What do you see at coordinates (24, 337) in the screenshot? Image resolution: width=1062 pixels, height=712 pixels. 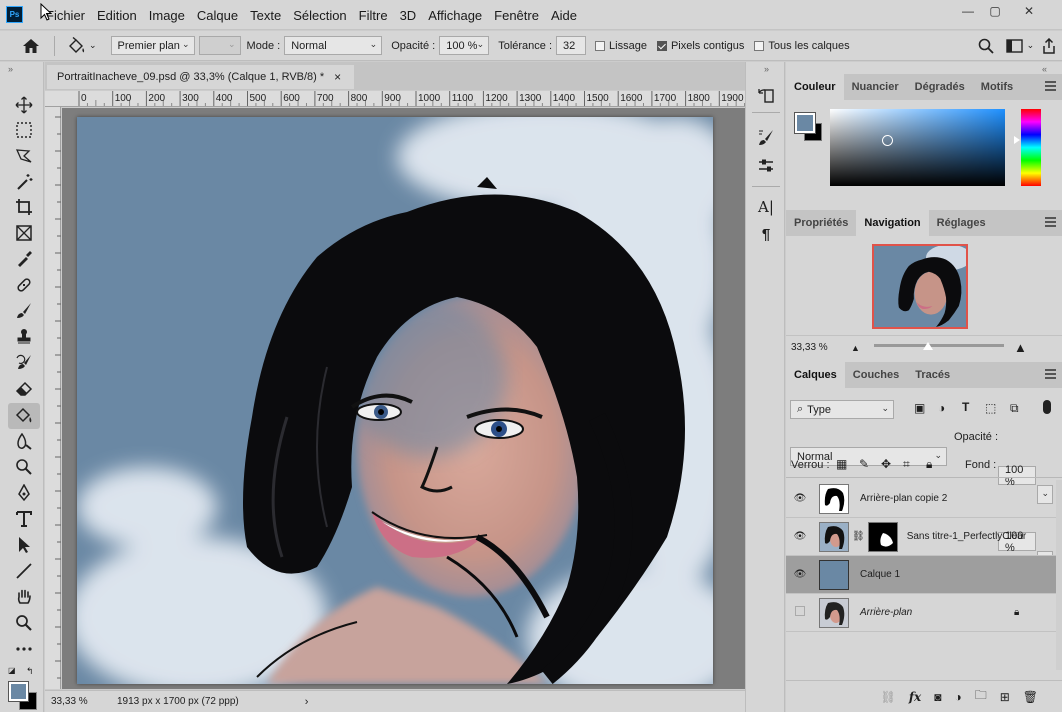 I see `stamp-icon` at bounding box center [24, 337].